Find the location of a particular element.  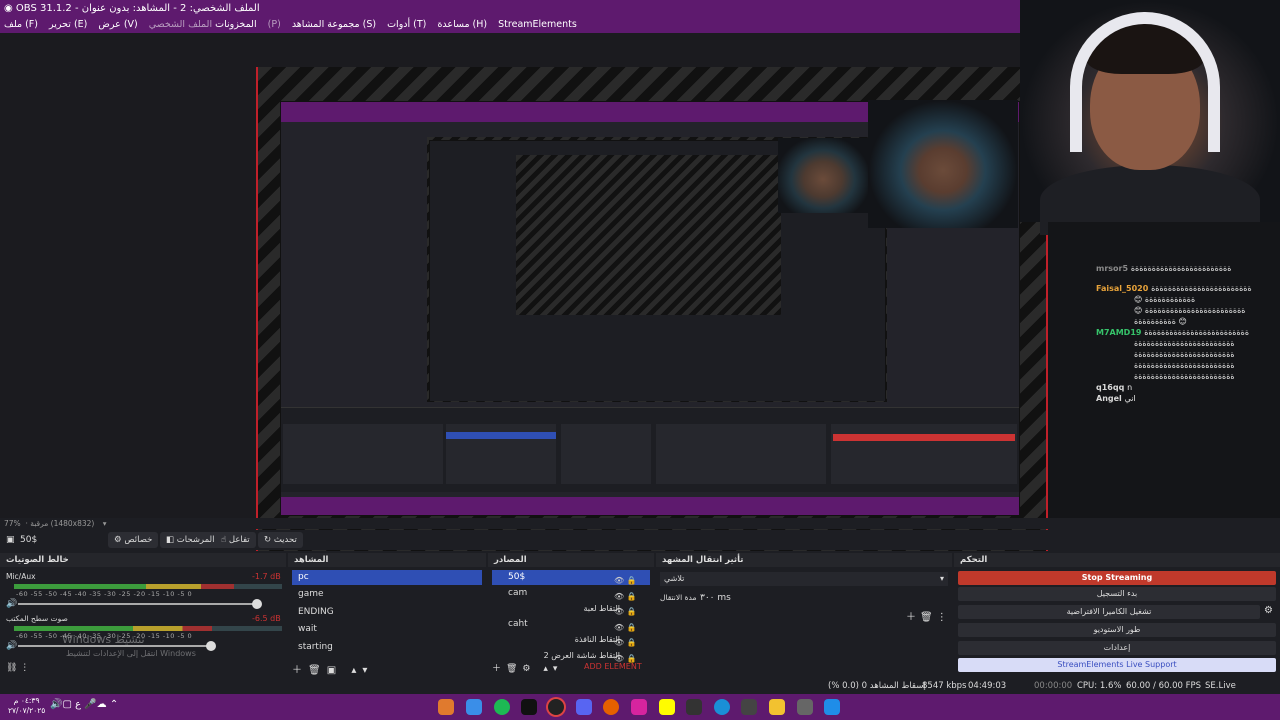

windows-start-icon is located at coordinates (832, 707).